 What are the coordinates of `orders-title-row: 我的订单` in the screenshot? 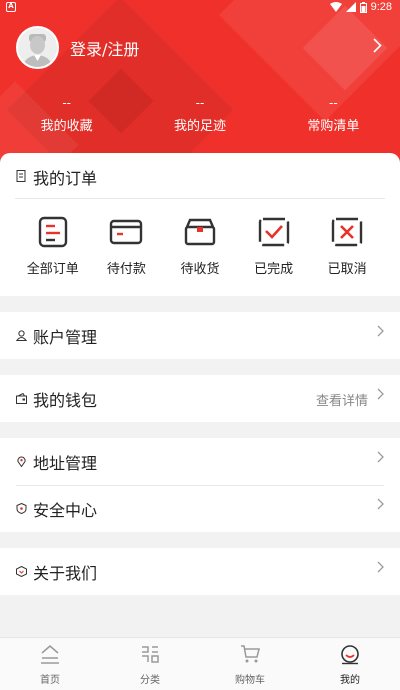 It's located at (200, 182).